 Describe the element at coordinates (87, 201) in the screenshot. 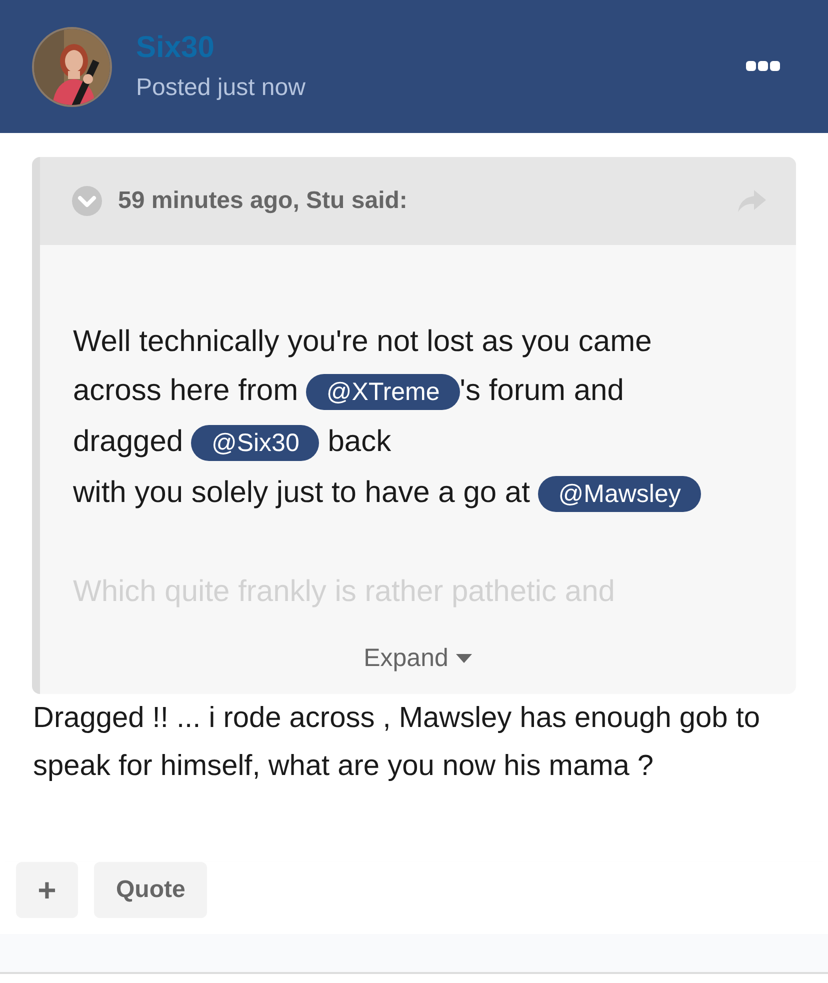

I see `collapse-toggle` at that location.